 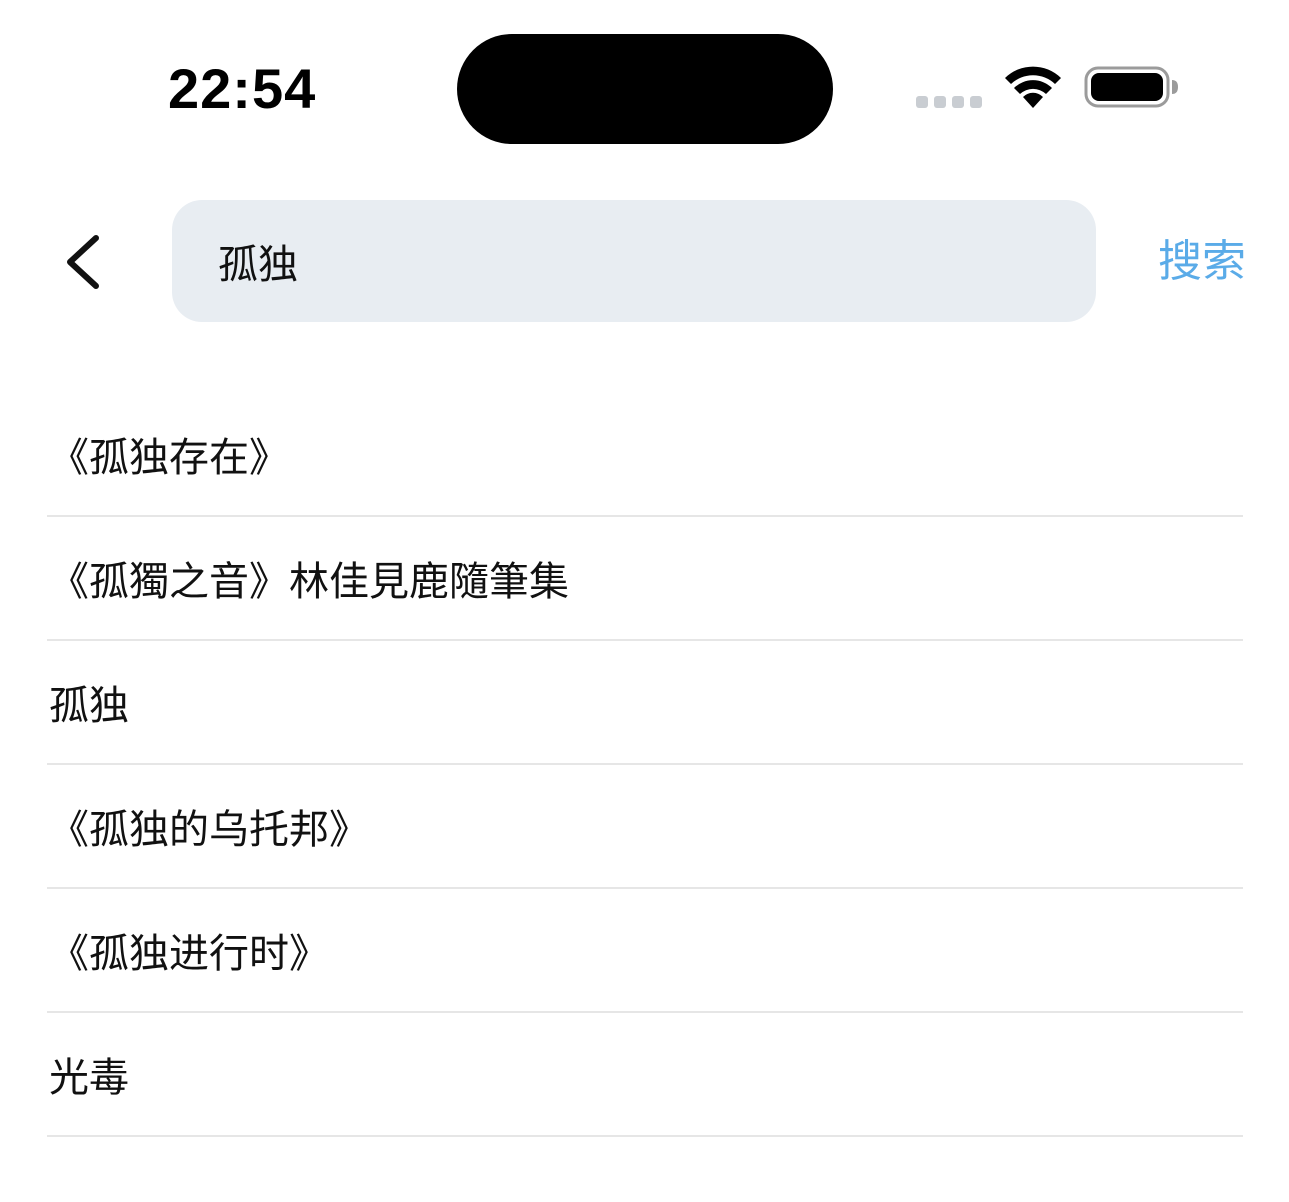 I want to click on suggestion-item: 《孤独存在》, so click(x=645, y=454).